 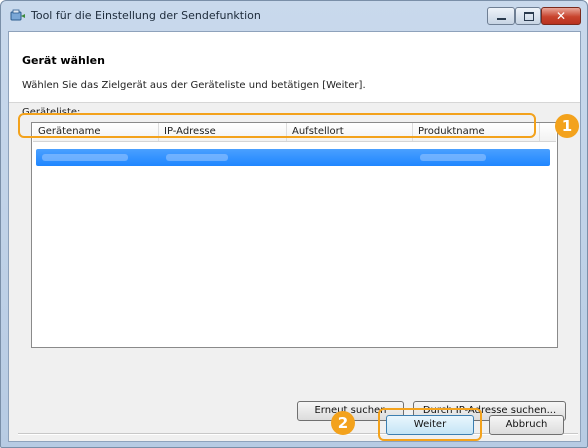 What do you see at coordinates (567, 126) in the screenshot?
I see `step1-badge: 1` at bounding box center [567, 126].